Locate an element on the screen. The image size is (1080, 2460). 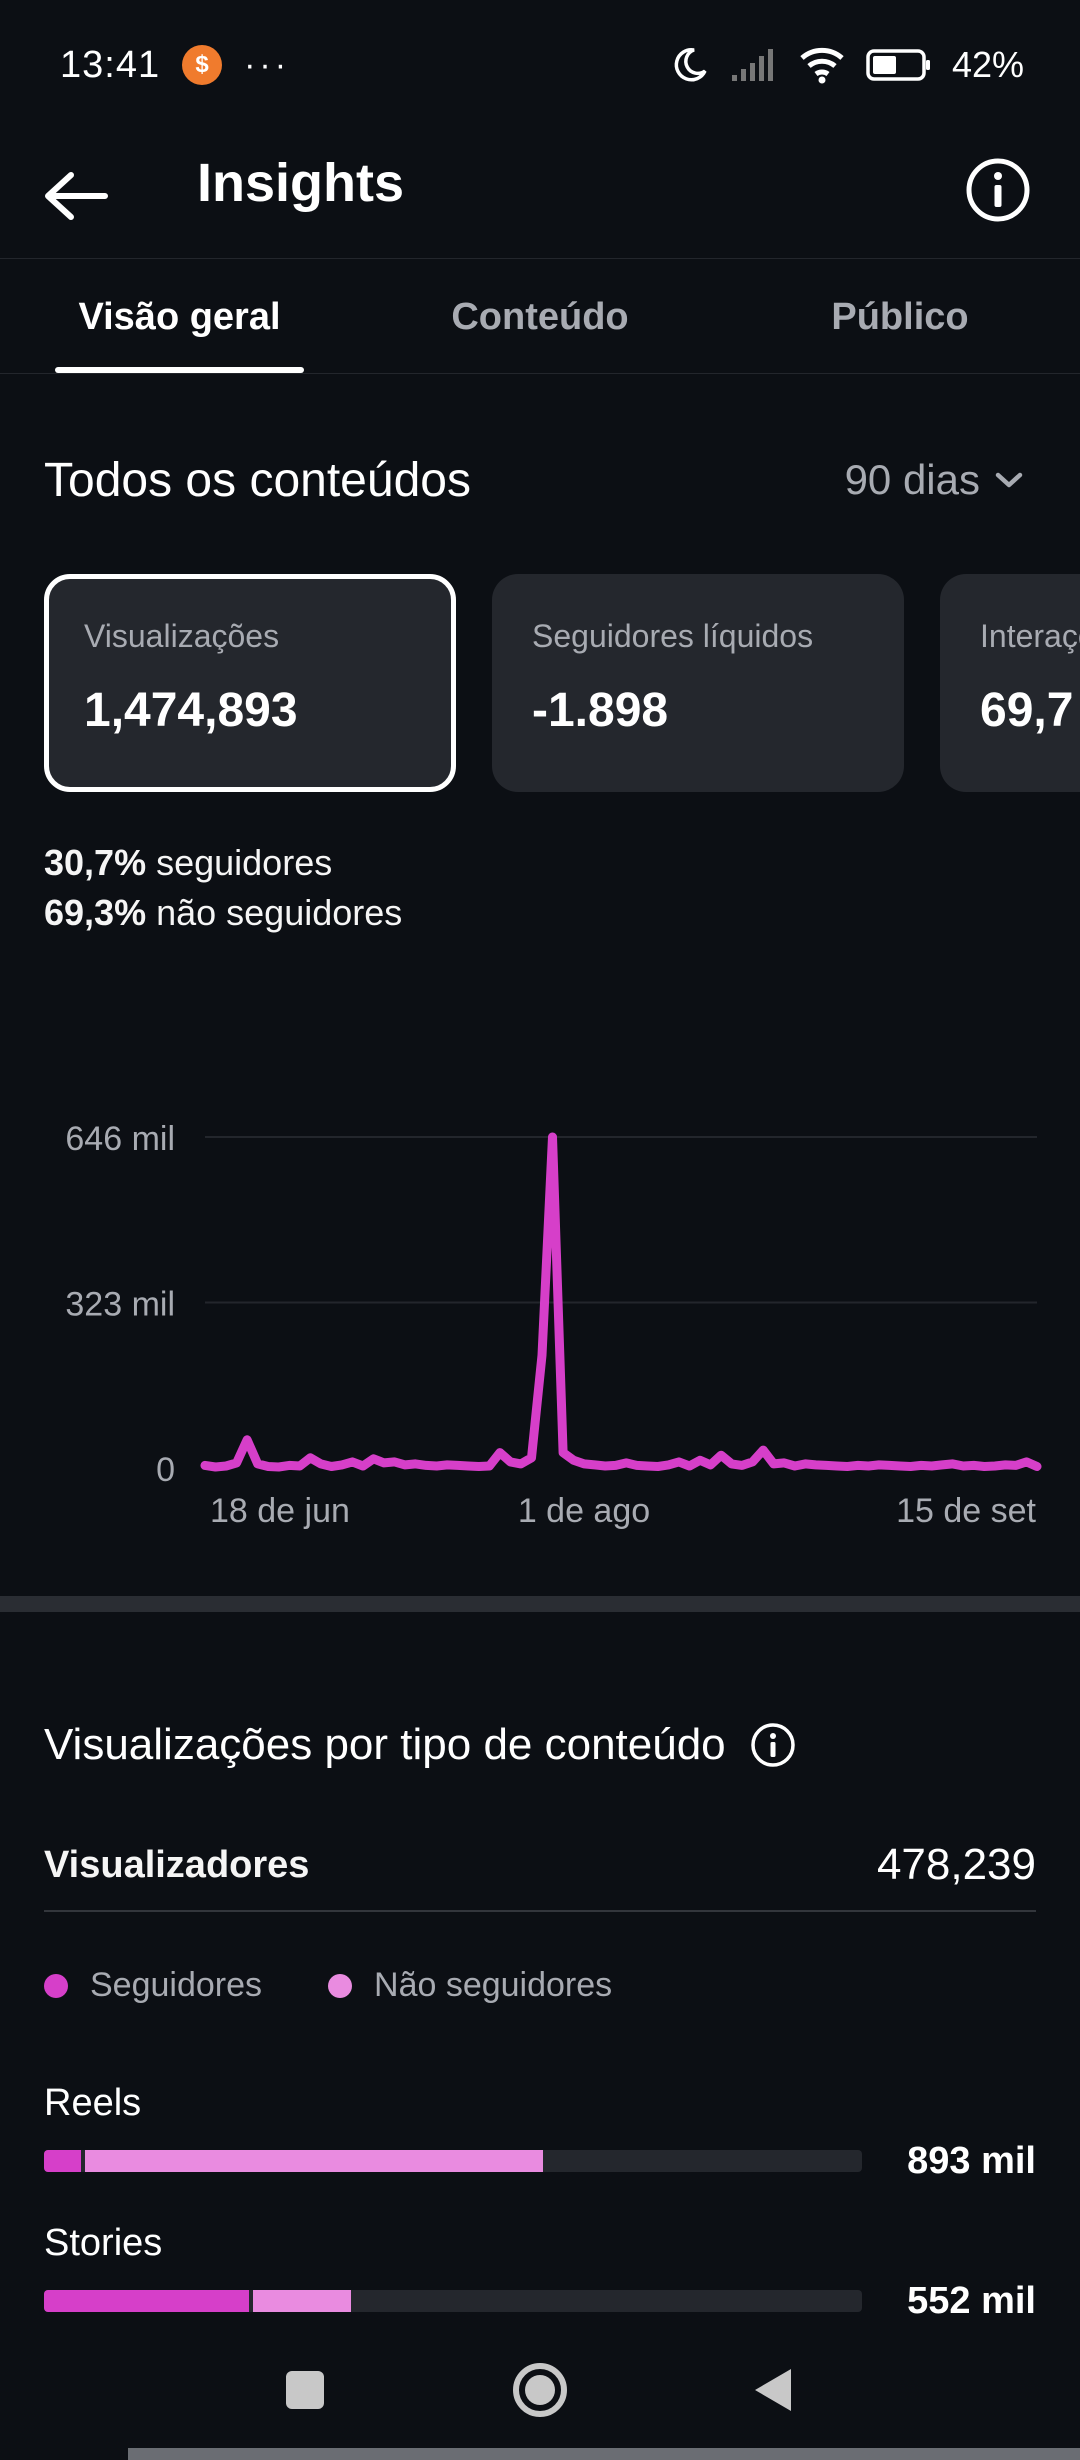
chevron-down-icon is located at coordinates (1009, 480).